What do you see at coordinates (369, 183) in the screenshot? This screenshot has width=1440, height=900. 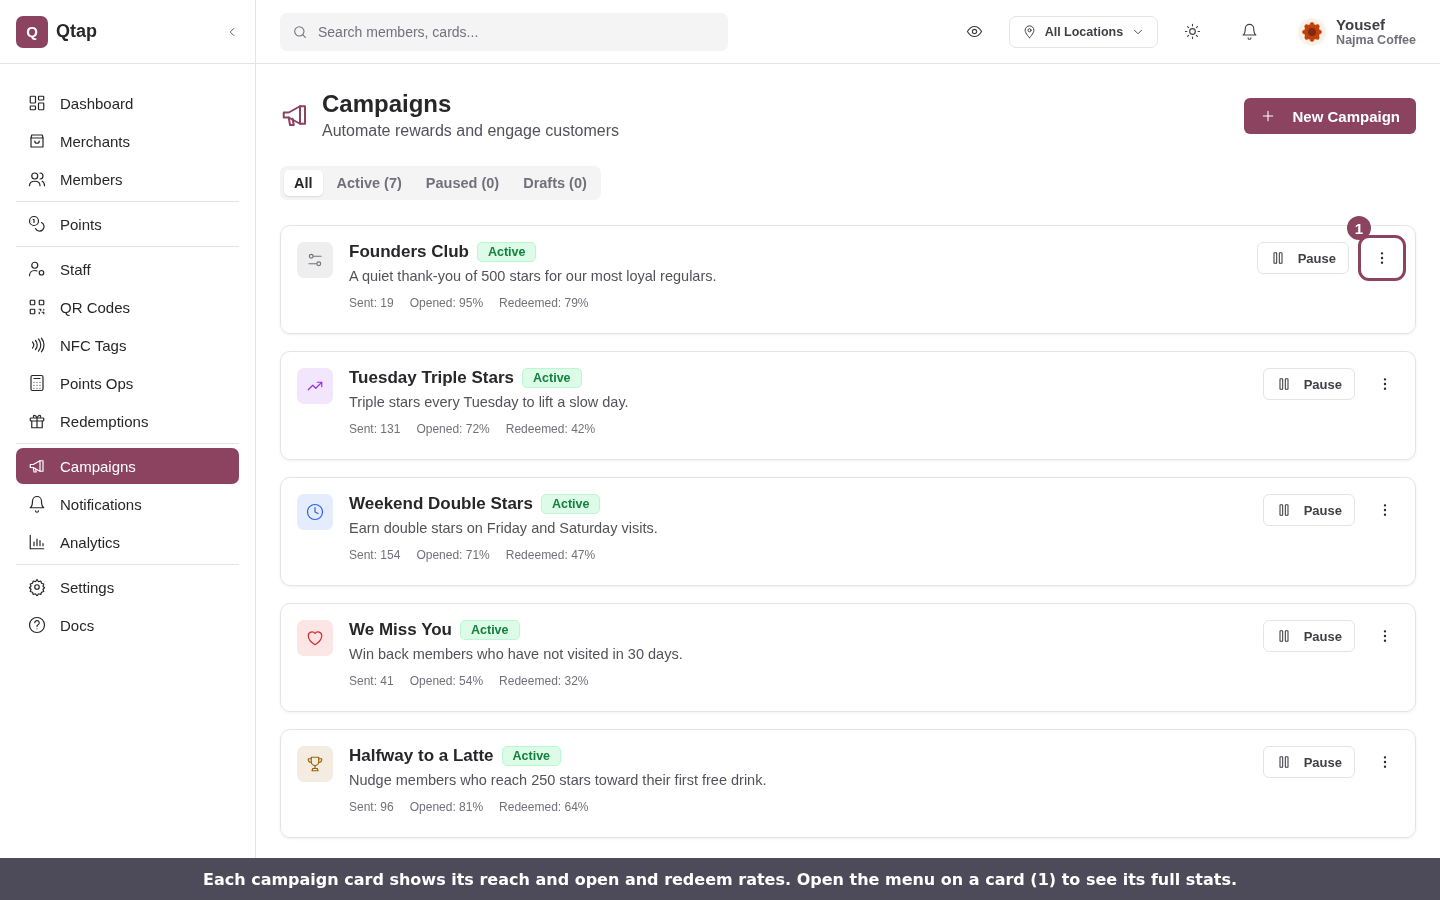 I see `filter-tab: Active (7)` at bounding box center [369, 183].